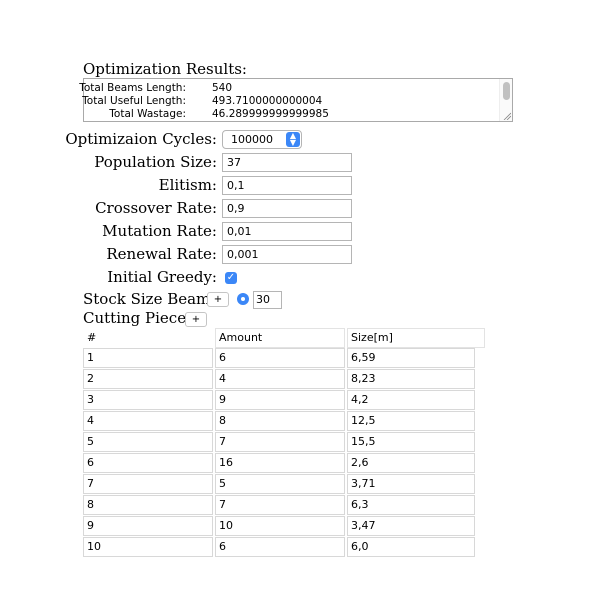 The image size is (600, 600). I want to click on results-scrollbar-thumb, so click(506, 91).